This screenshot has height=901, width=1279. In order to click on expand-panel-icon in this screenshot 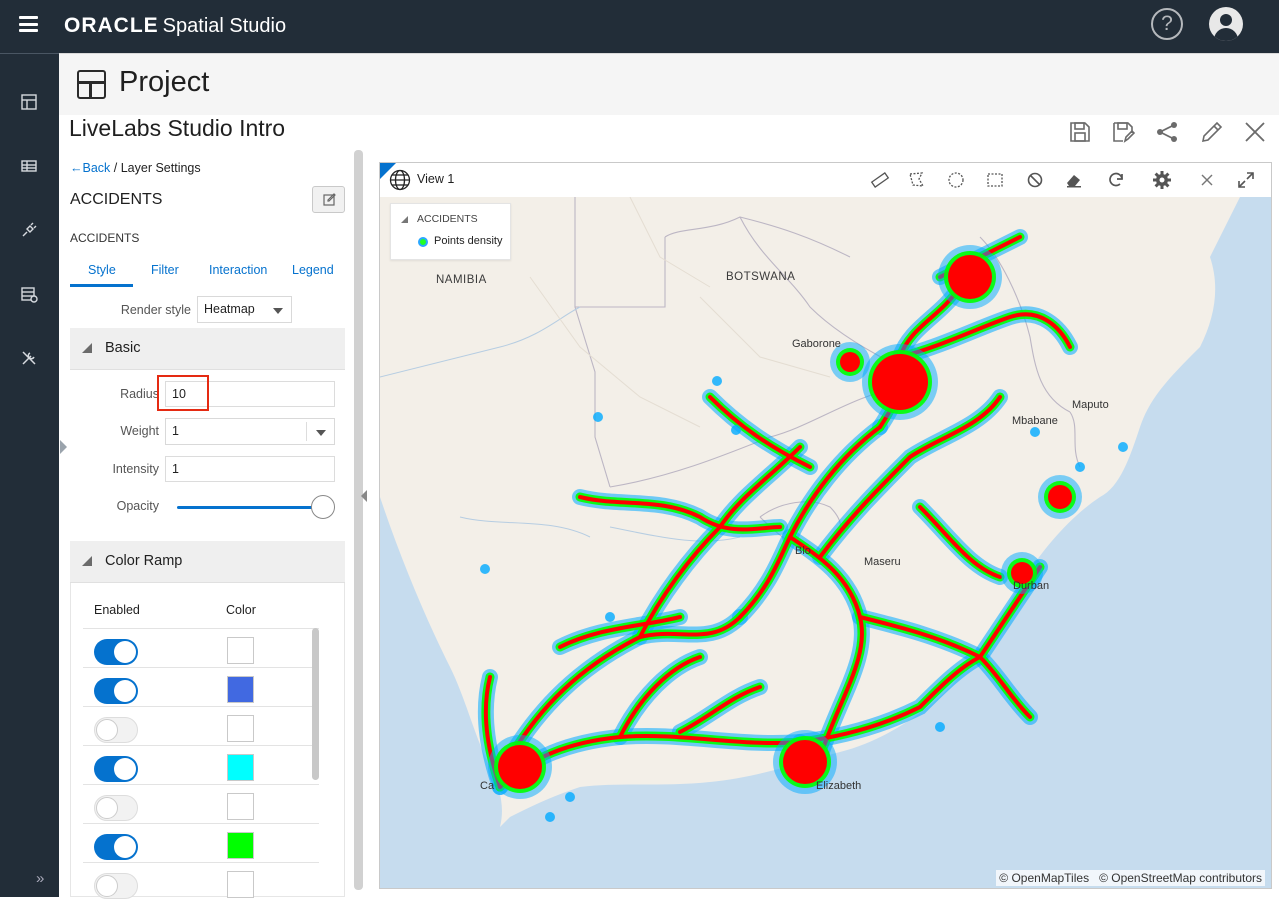, I will do `click(63, 447)`.